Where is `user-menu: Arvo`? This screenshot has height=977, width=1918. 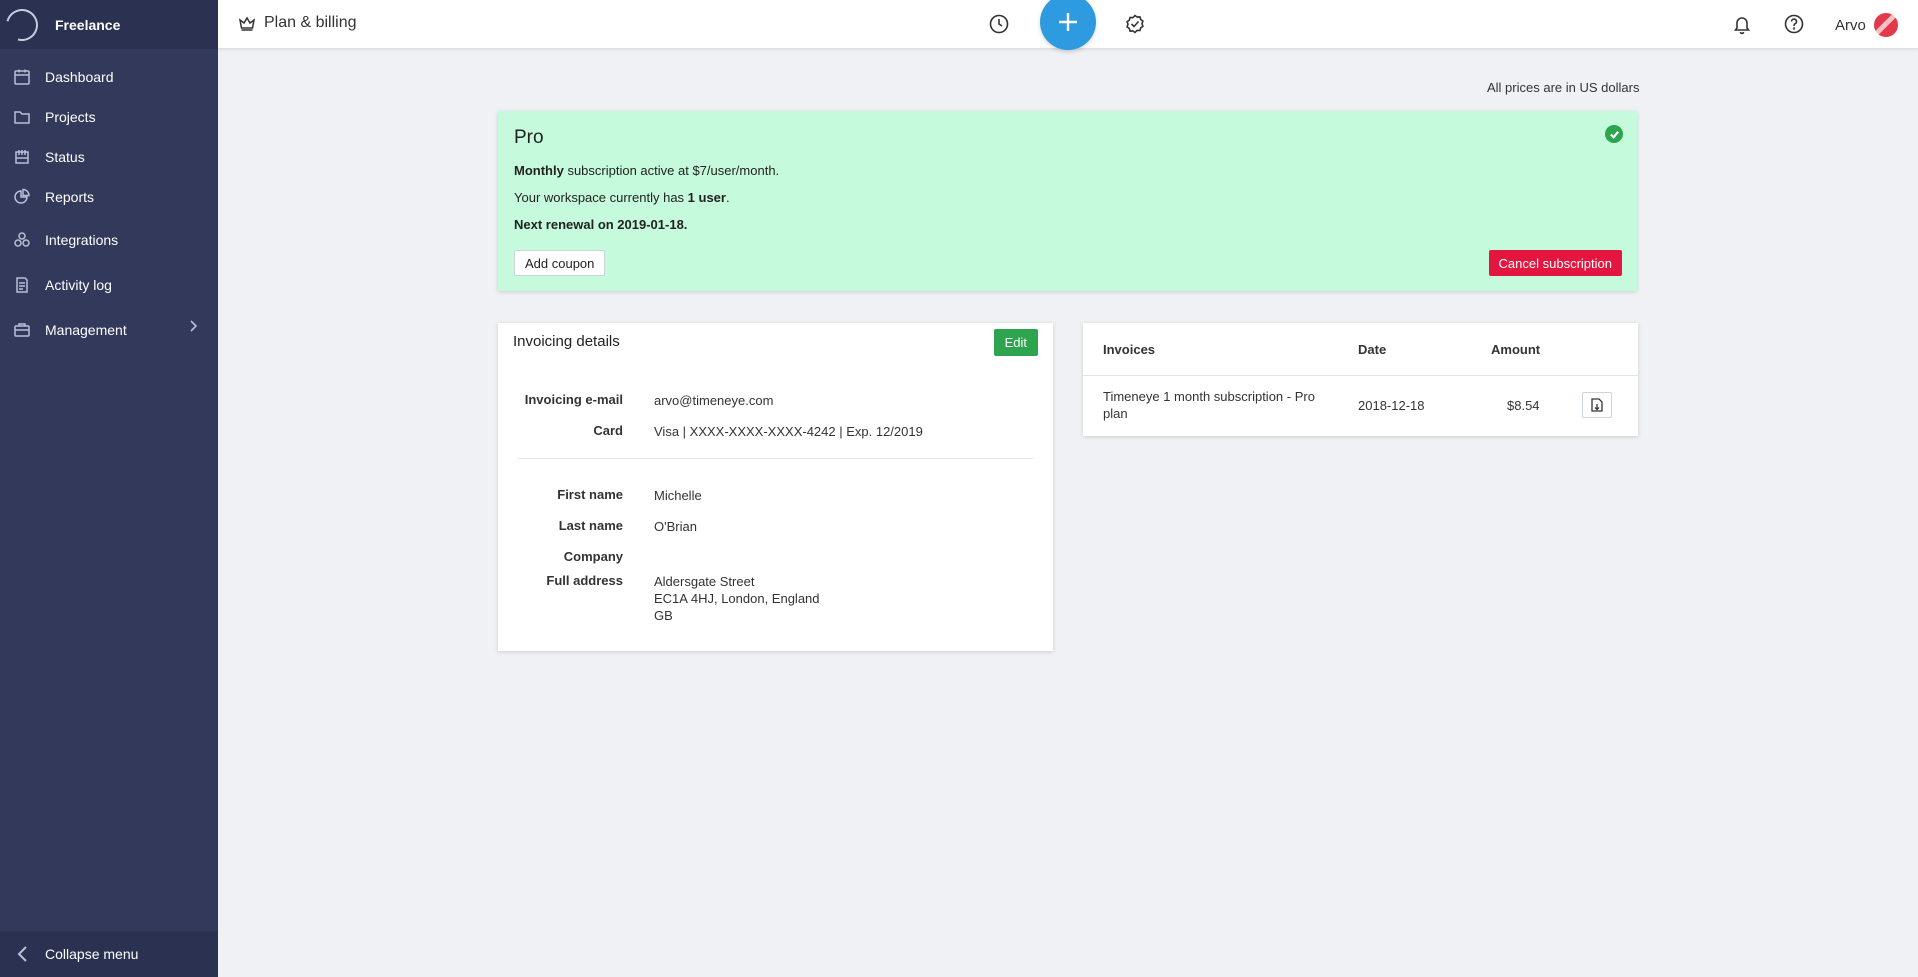 user-menu: Arvo is located at coordinates (1866, 25).